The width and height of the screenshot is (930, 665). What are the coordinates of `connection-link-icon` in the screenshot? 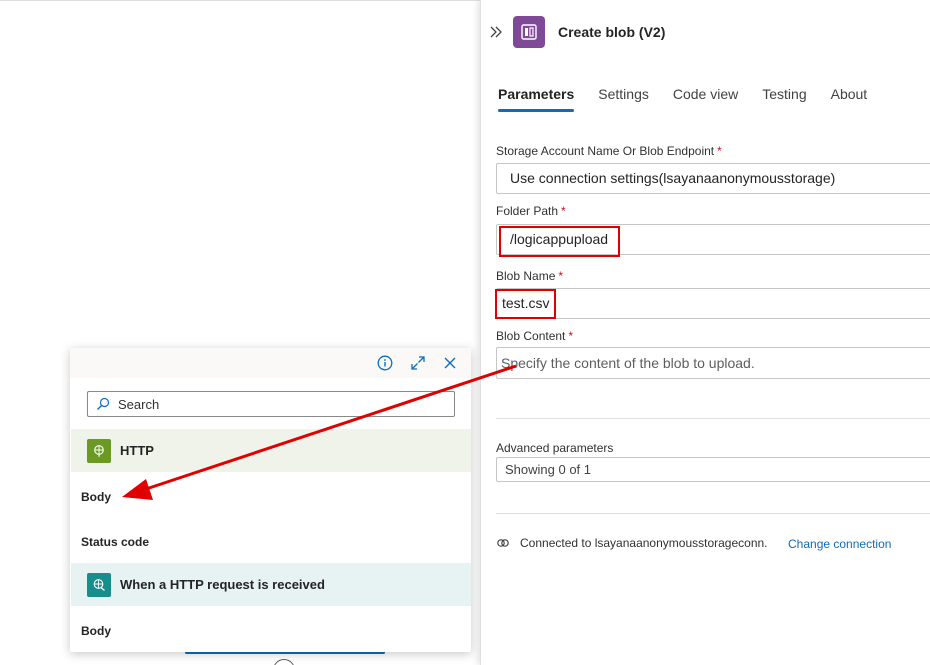 It's located at (504, 543).